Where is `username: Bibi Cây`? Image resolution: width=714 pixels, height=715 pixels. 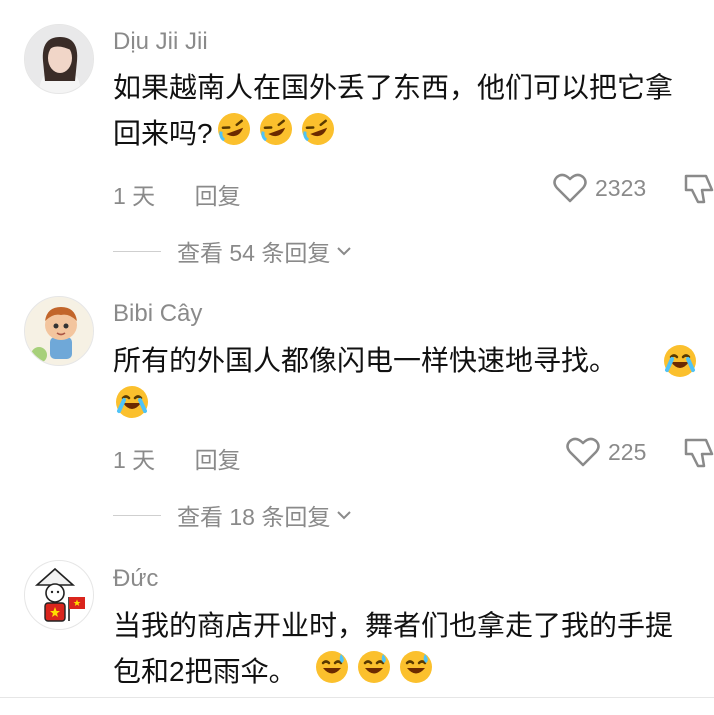
username: Bibi Cây is located at coordinates (157, 314).